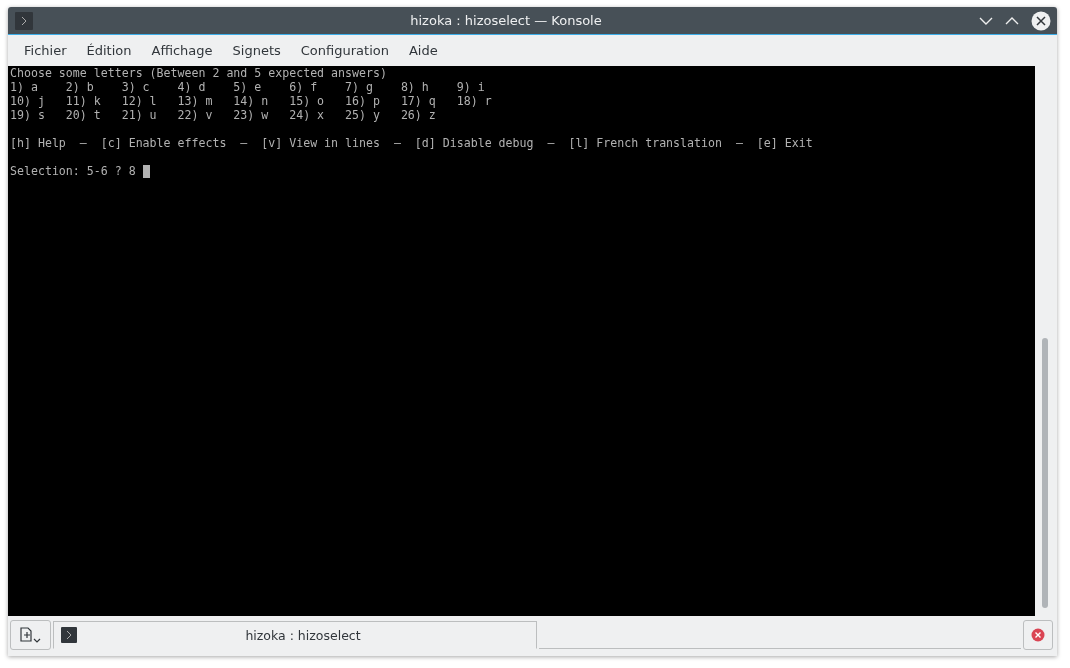  What do you see at coordinates (1012, 20) in the screenshot?
I see `maximize-icon` at bounding box center [1012, 20].